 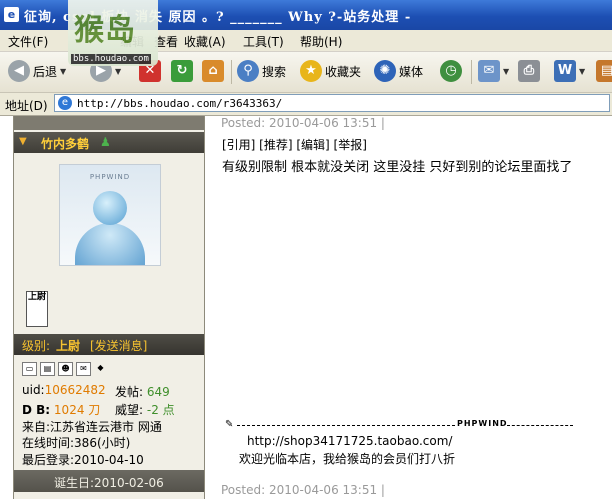 I want to click on address-bar: 地址(D) e http://bbs.houdao.com/r3643363/, so click(x=306, y=104).